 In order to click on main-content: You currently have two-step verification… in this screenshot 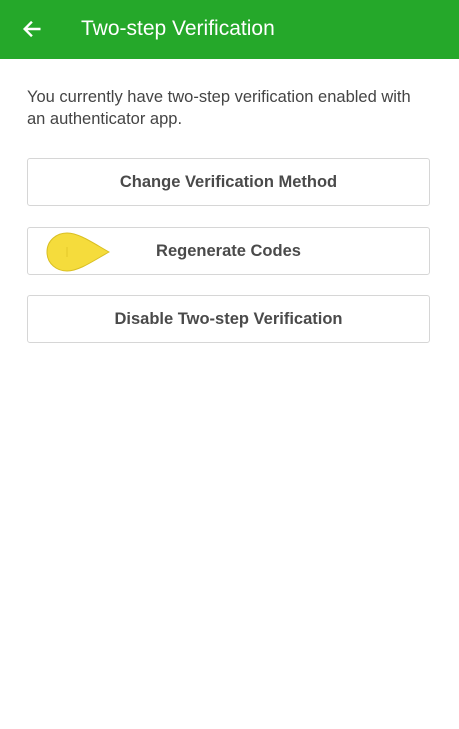, I will do `click(229, 108)`.